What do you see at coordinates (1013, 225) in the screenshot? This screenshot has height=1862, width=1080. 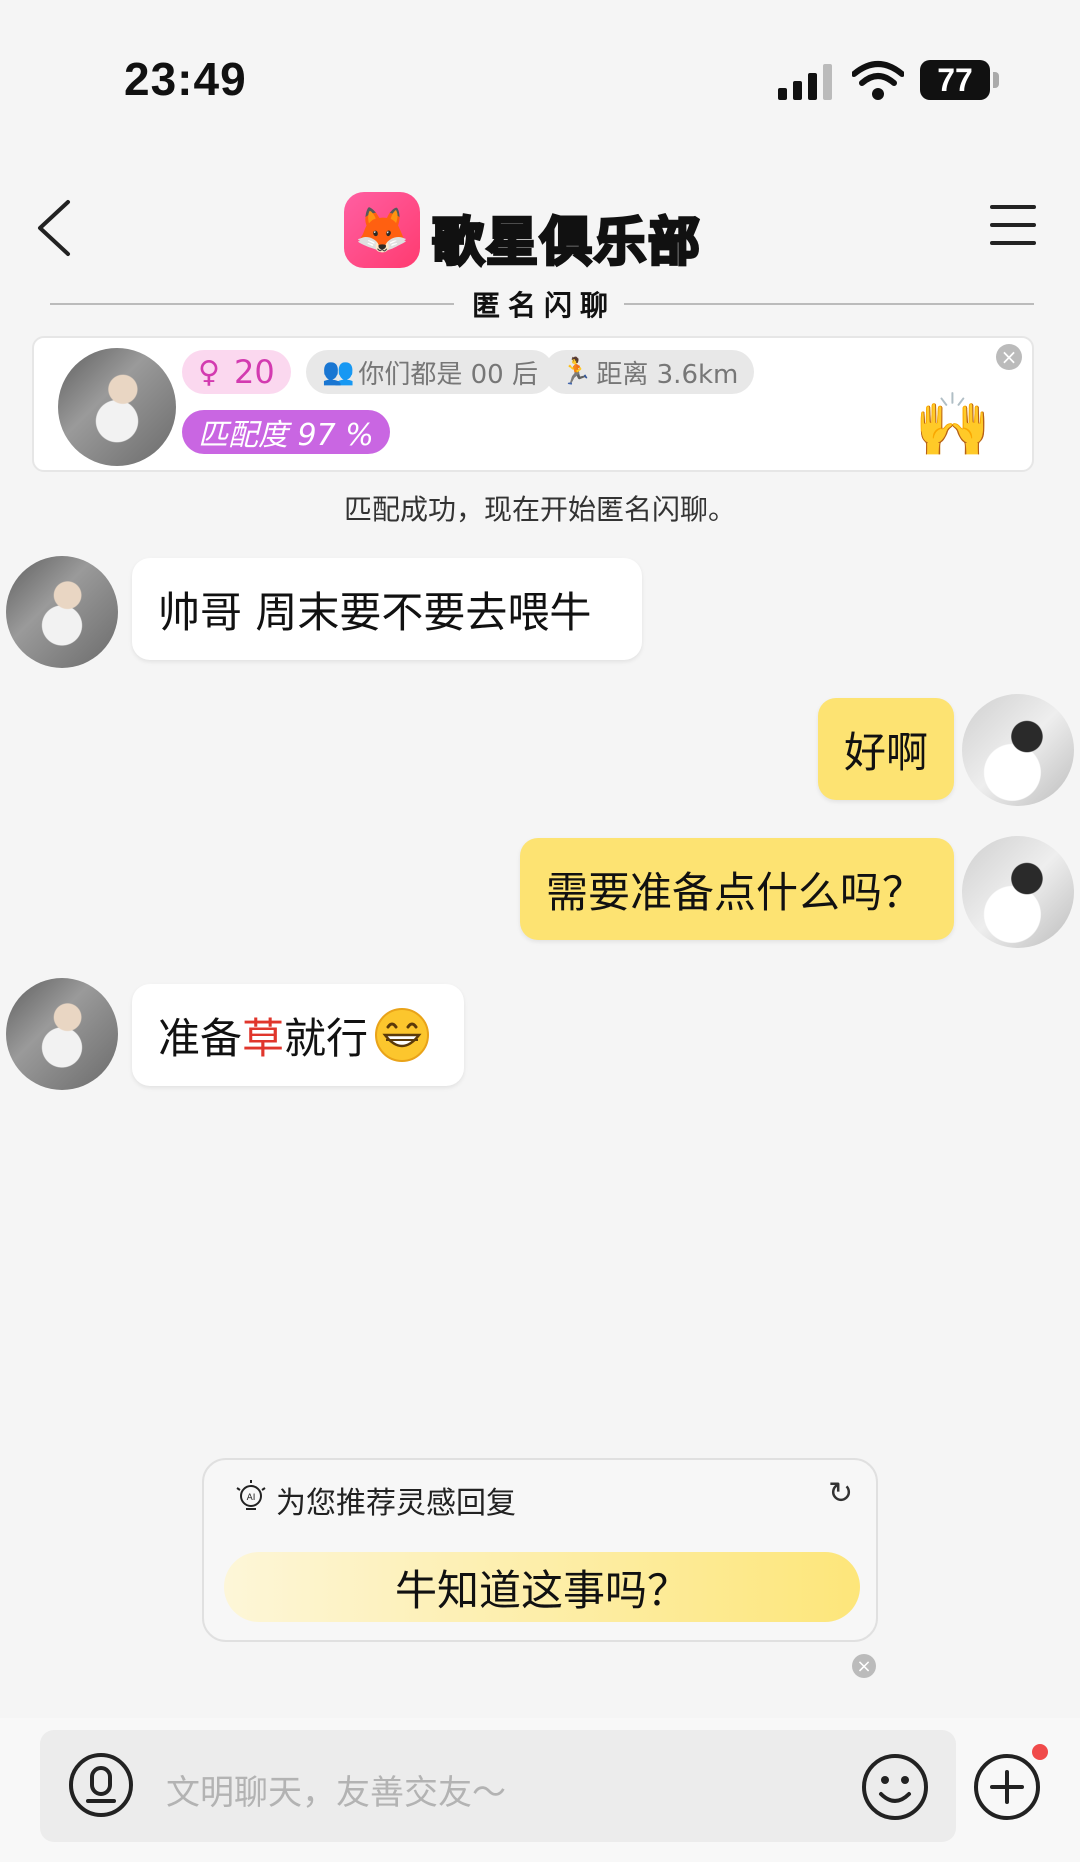 I see `menu-button` at bounding box center [1013, 225].